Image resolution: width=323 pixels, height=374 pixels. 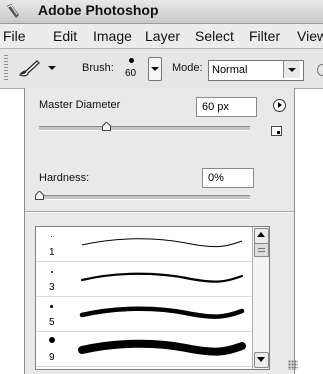 What do you see at coordinates (216, 178) in the screenshot?
I see `hardness-value: 0%` at bounding box center [216, 178].